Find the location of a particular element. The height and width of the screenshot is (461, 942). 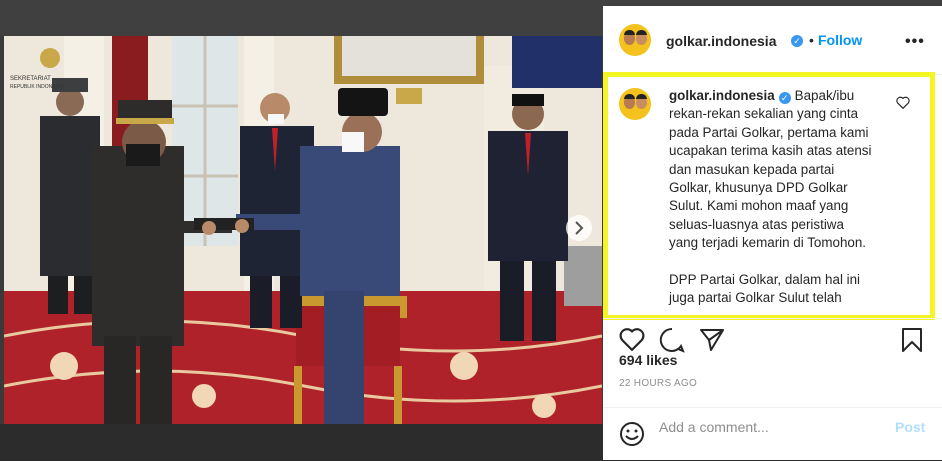

caption-line: juga partai Golkar Sulut telah is located at coordinates (755, 298).